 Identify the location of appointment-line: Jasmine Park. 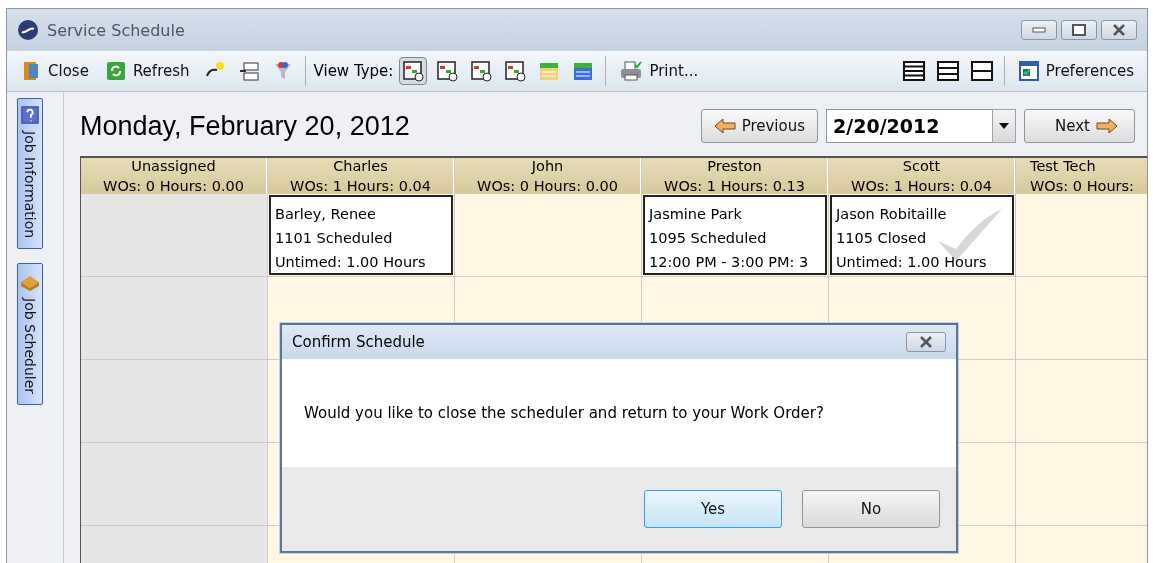
(696, 215).